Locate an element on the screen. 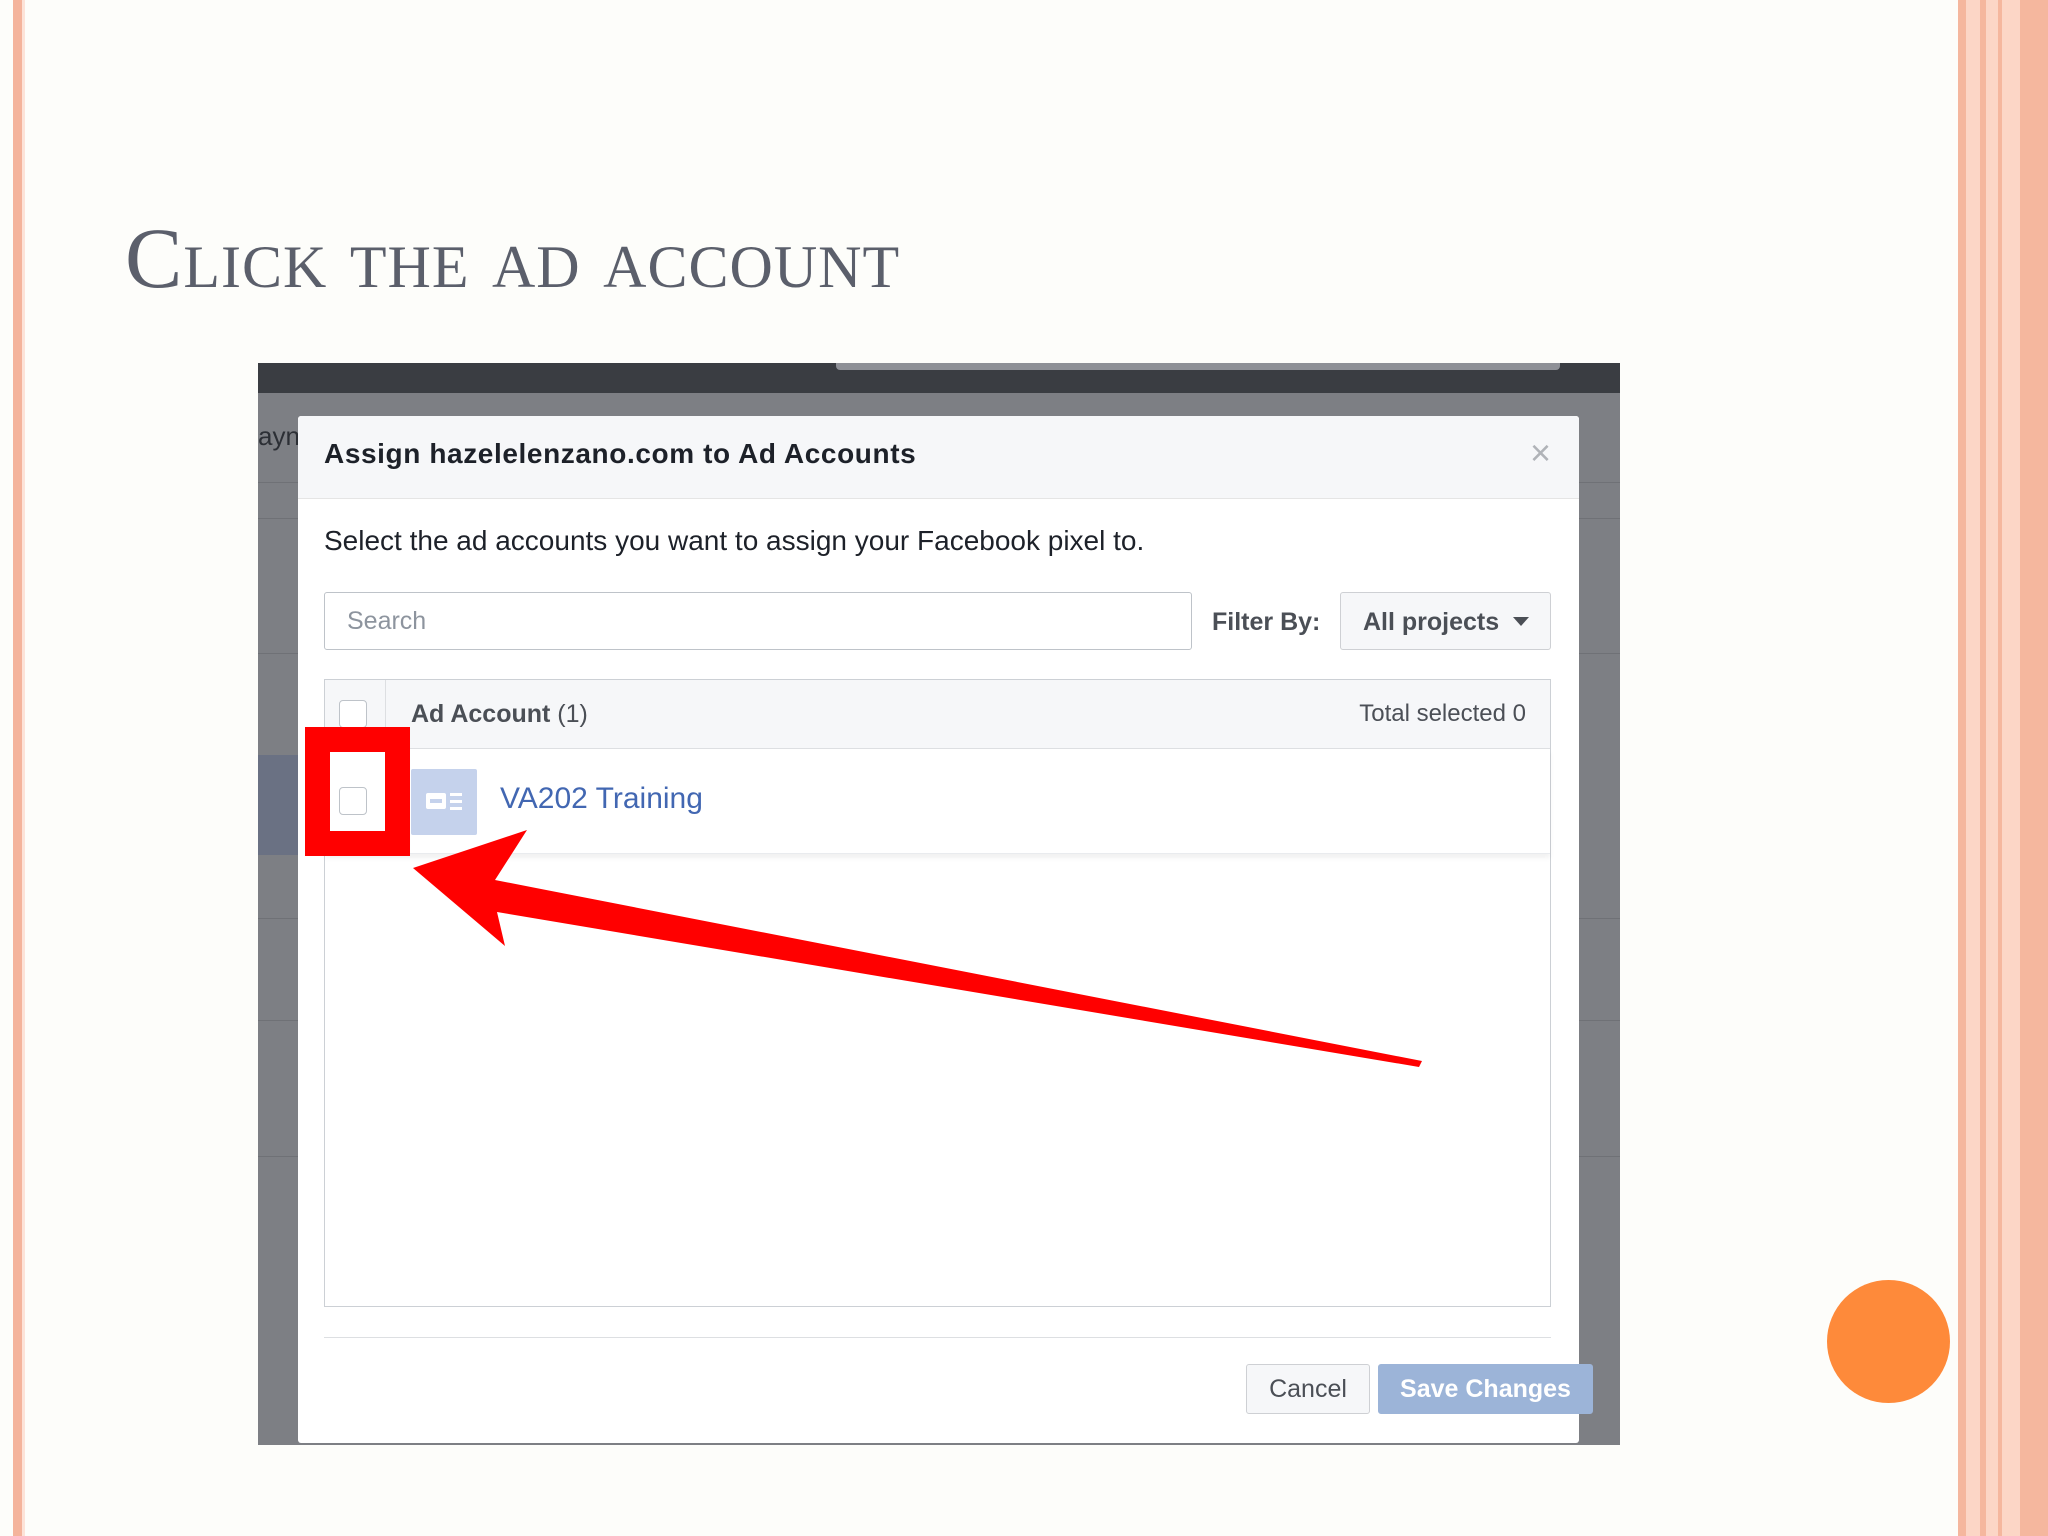 Image resolution: width=2048 pixels, height=1536 pixels. table-header: Ad Account (1) Total selected 0 is located at coordinates (937, 714).